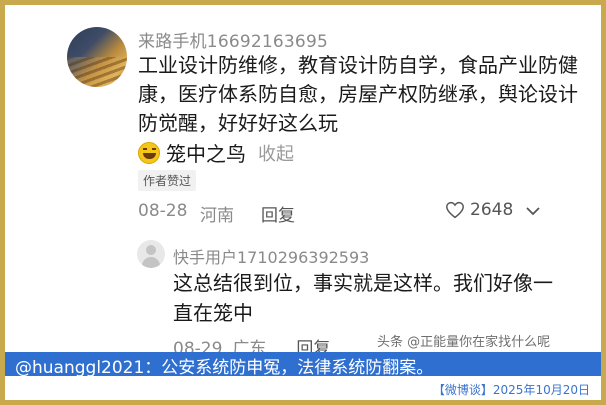 The image size is (606, 405). What do you see at coordinates (206, 154) in the screenshot?
I see `comment-emoji-text: 笼中之鸟` at bounding box center [206, 154].